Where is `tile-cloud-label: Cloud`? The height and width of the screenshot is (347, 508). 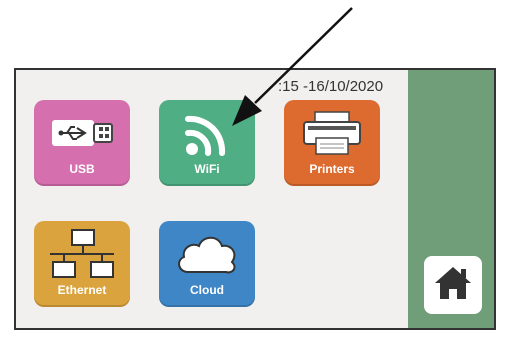
tile-cloud-label: Cloud is located at coordinates (207, 290).